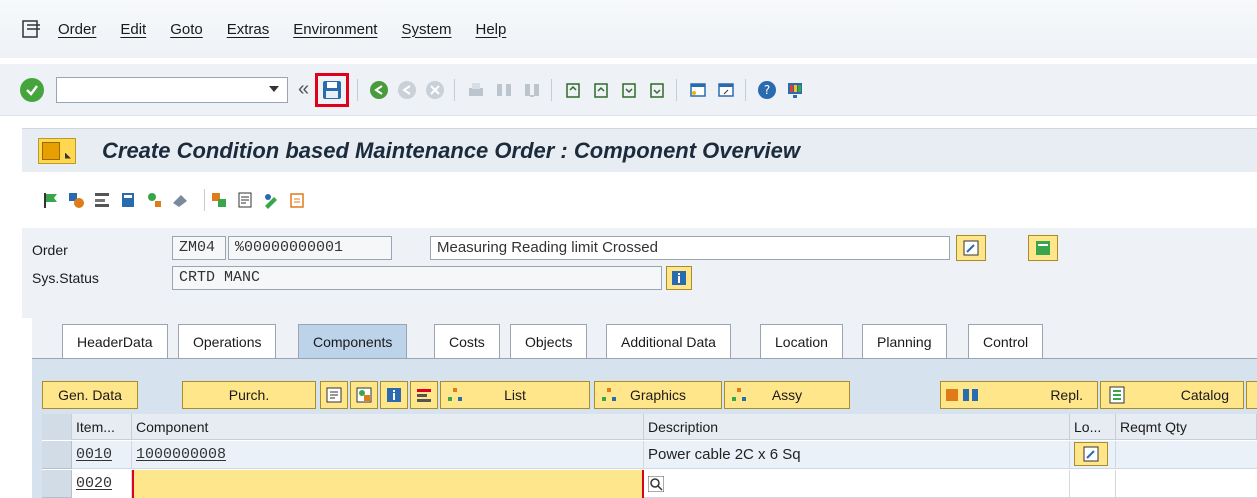 This screenshot has height=498, width=1257. I want to click on eraser-icon, so click(180, 200).